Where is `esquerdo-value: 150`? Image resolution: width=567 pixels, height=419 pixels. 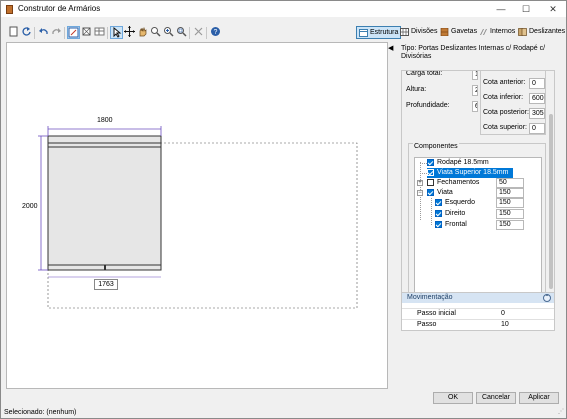
esquerdo-value: 150 is located at coordinates (510, 203).